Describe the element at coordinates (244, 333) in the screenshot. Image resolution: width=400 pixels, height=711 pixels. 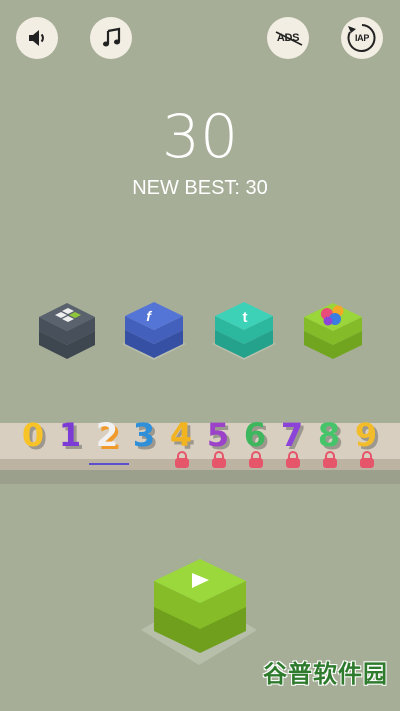
I see `tumblr-button: t` at that location.